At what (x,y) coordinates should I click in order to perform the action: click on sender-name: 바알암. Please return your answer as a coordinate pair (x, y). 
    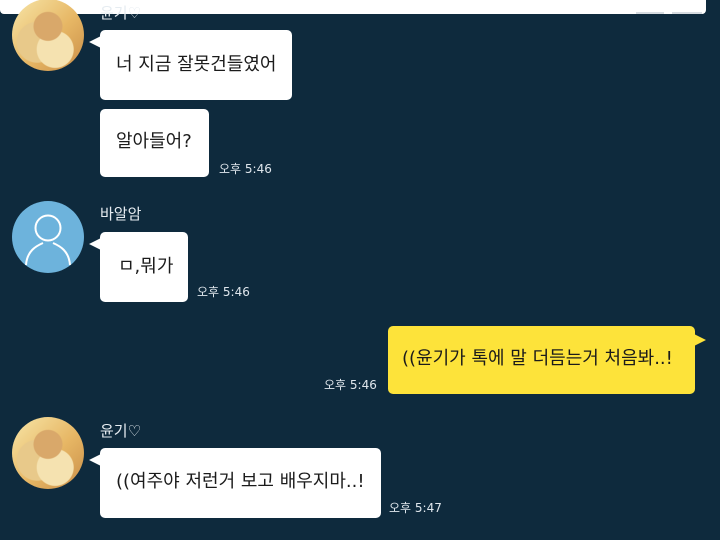
    Looking at the image, I should click on (121, 214).